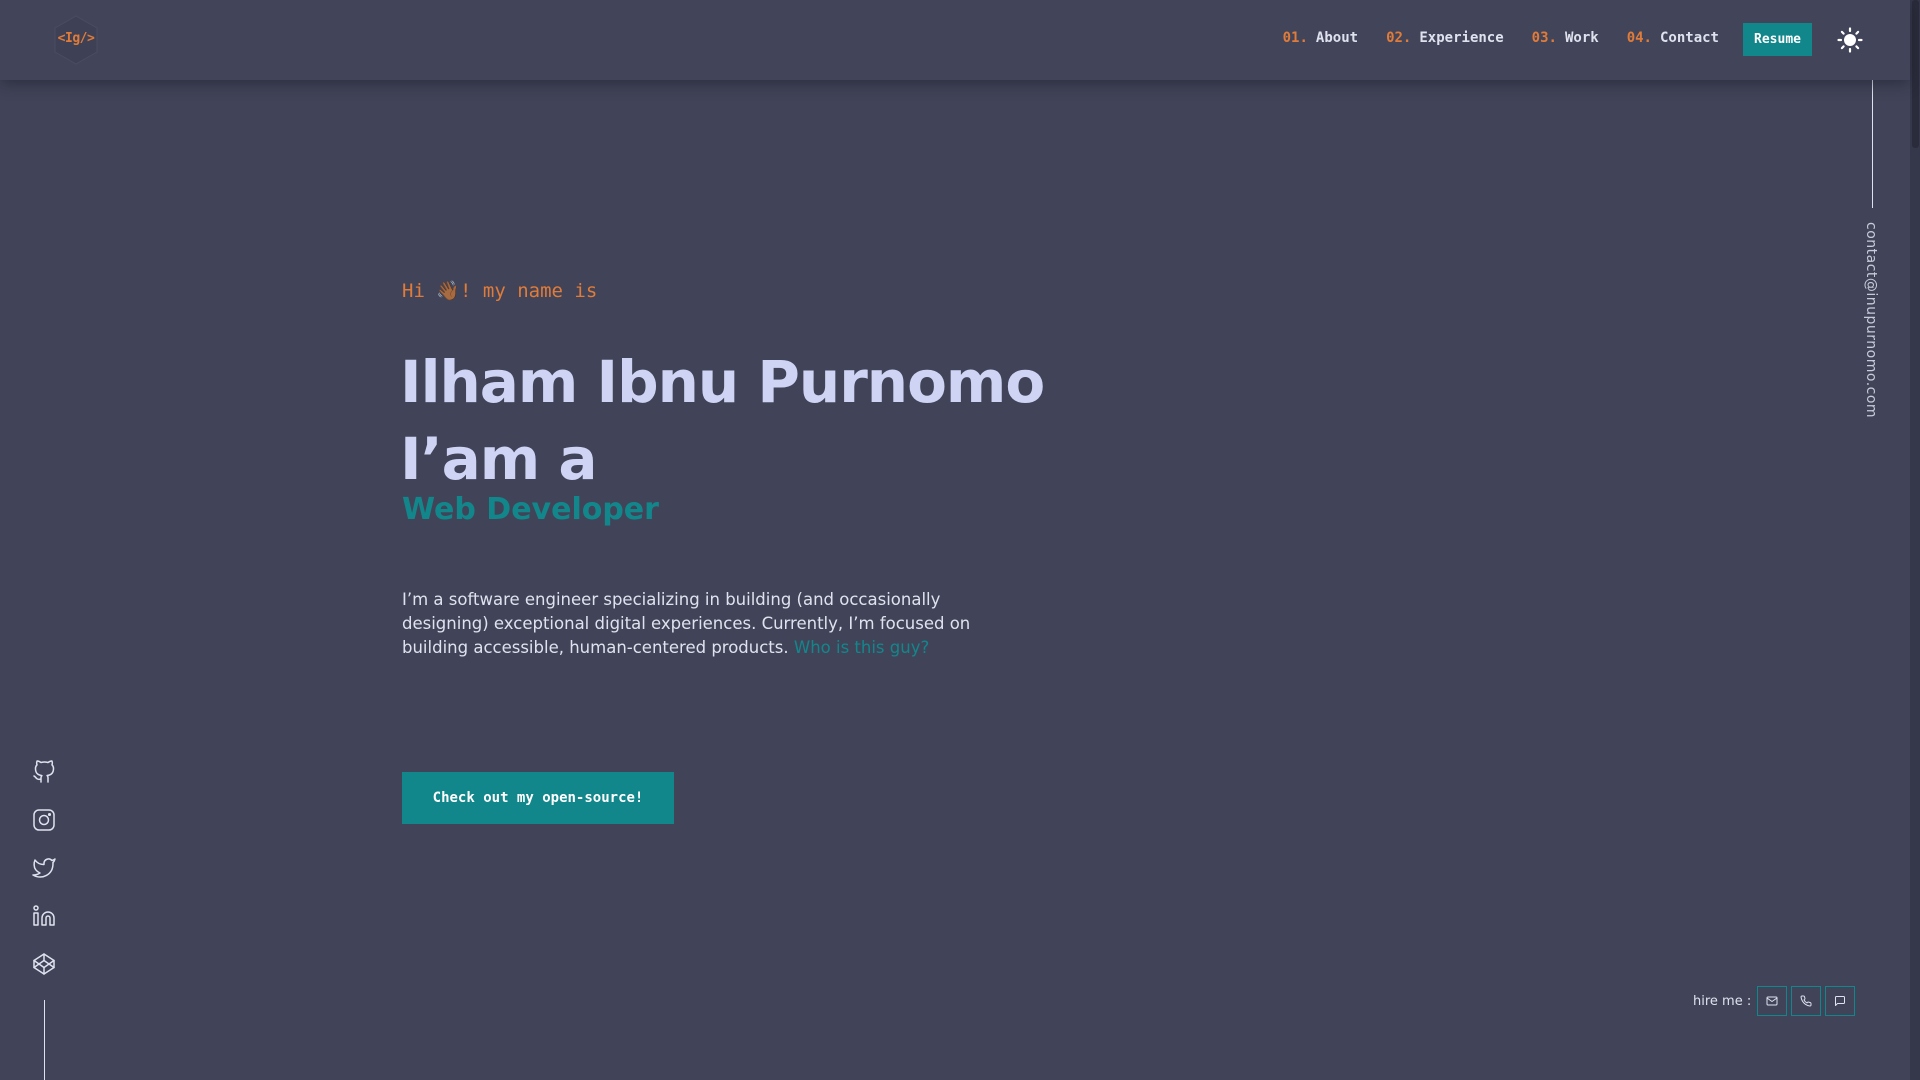 The width and height of the screenshot is (1920, 1080). Describe the element at coordinates (499, 459) in the screenshot. I see `hero-iam: I’am a` at that location.